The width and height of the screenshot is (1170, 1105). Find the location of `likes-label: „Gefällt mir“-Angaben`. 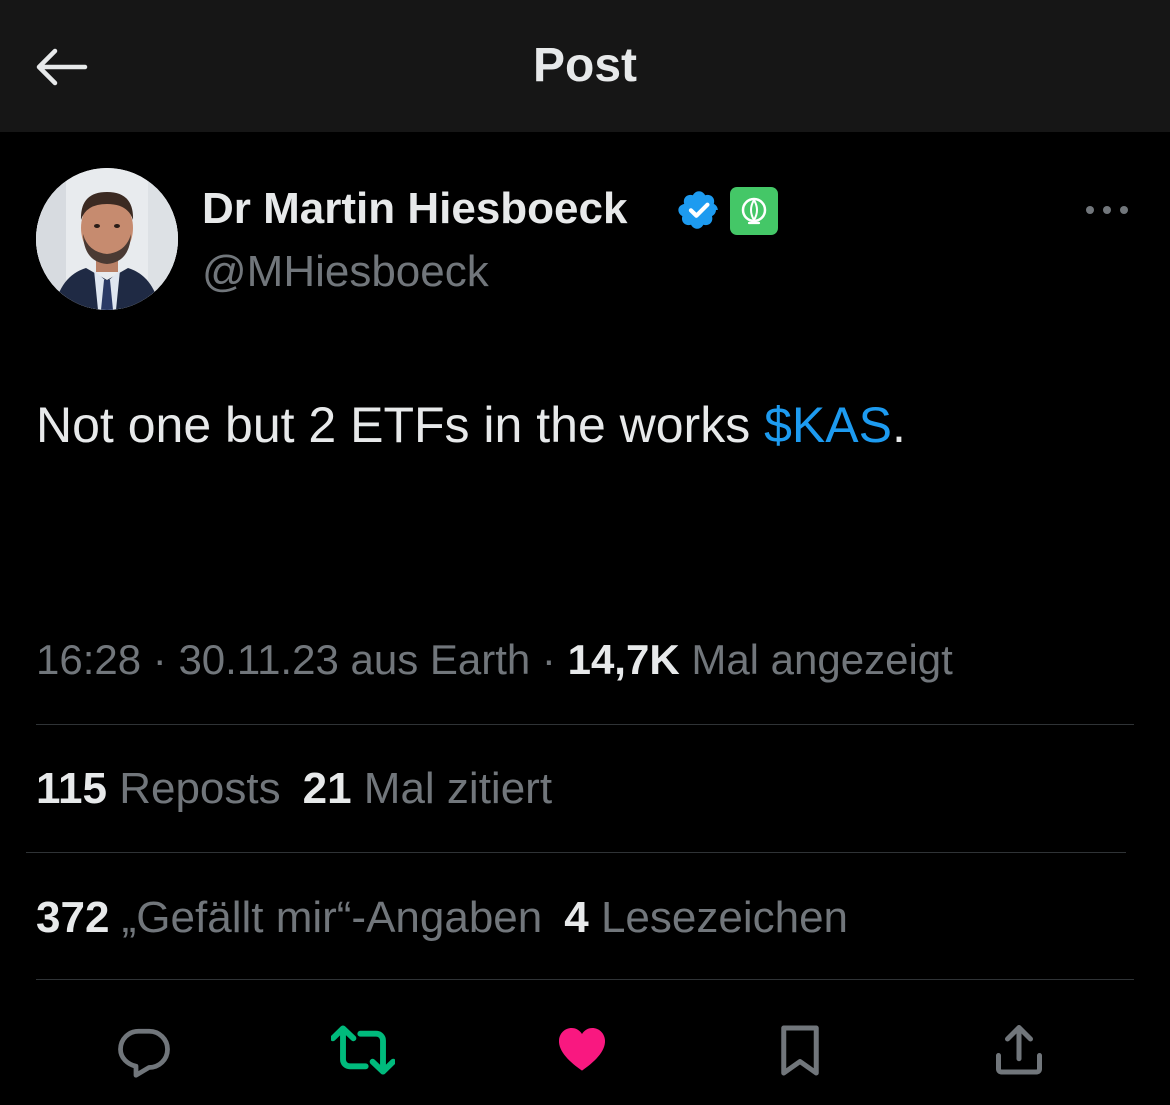

likes-label: „Gefällt mir“-Angaben is located at coordinates (326, 917).